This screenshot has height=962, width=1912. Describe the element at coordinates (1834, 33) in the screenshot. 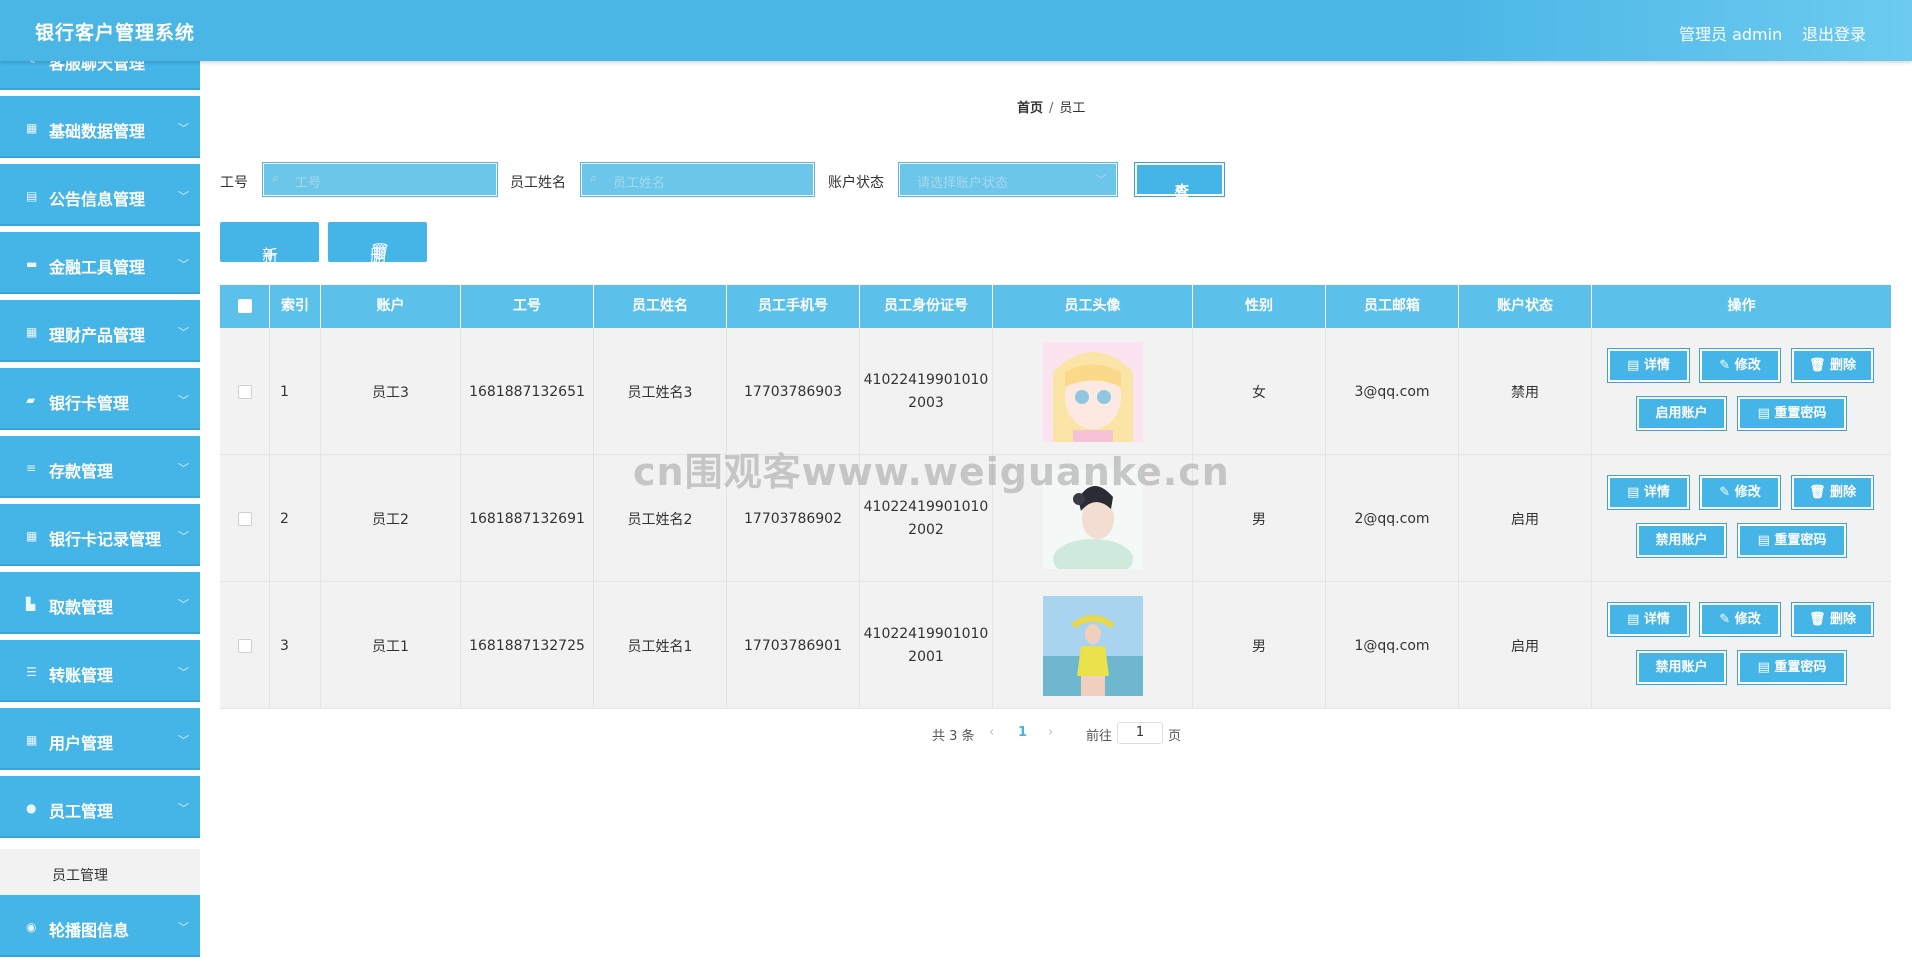

I see `logout-link: 退出登录` at that location.